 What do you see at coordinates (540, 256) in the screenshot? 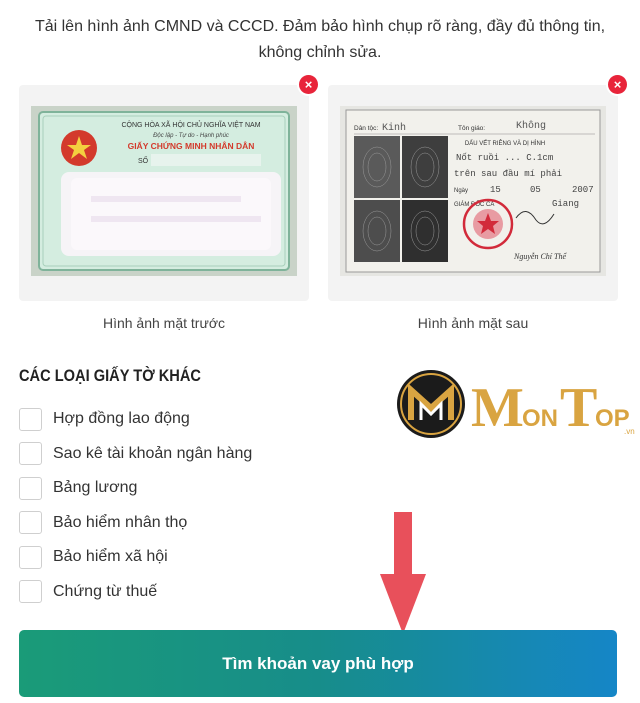
I see `svg-text: Nguyễn Chí Thể` at bounding box center [540, 256].